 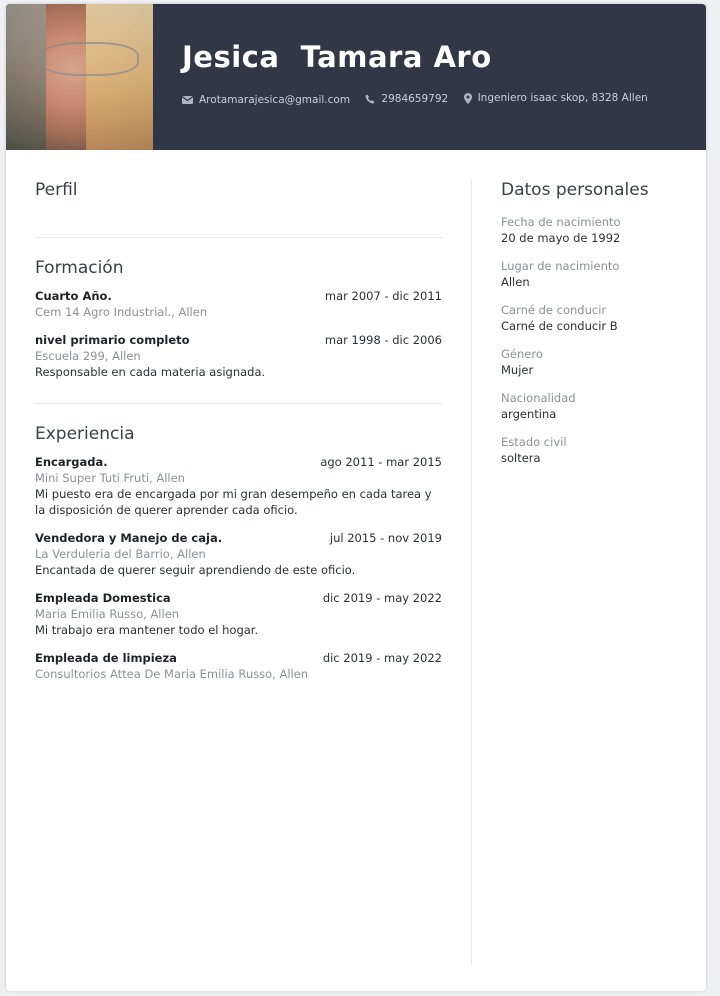 I want to click on entry-description: Responsable en cada materia asignada., so click(x=150, y=372).